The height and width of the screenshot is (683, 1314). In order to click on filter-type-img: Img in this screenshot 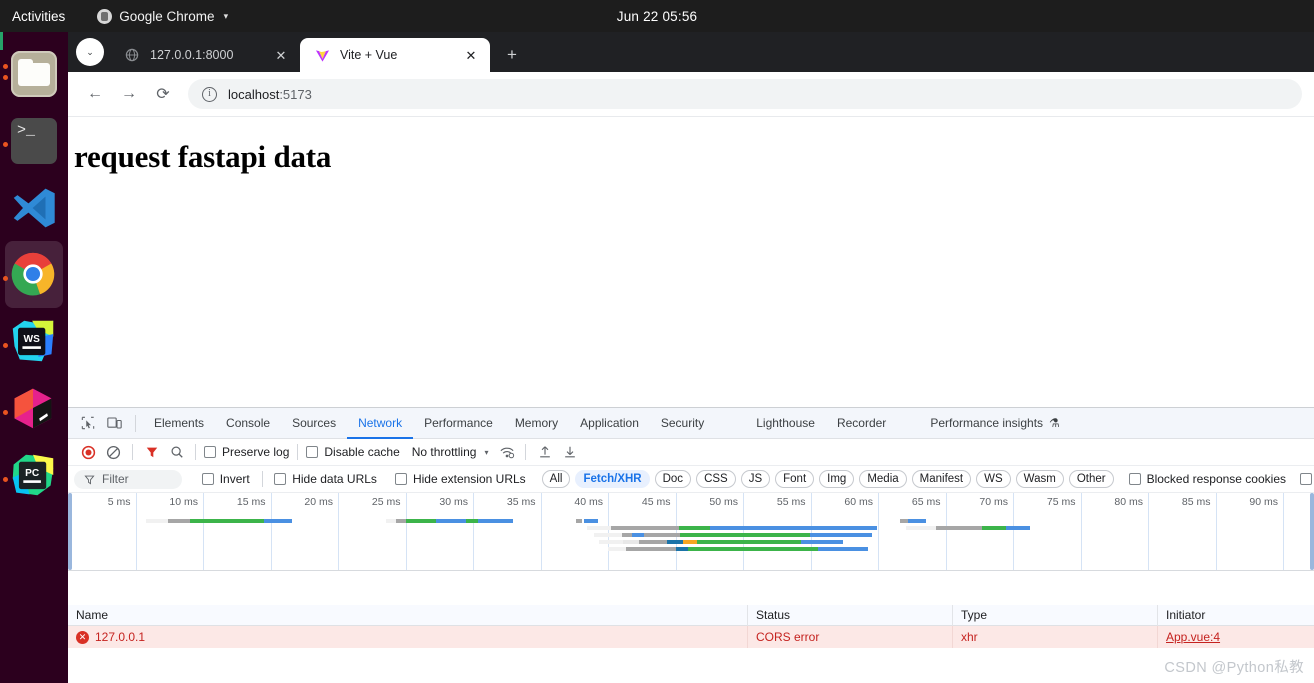, I will do `click(837, 479)`.